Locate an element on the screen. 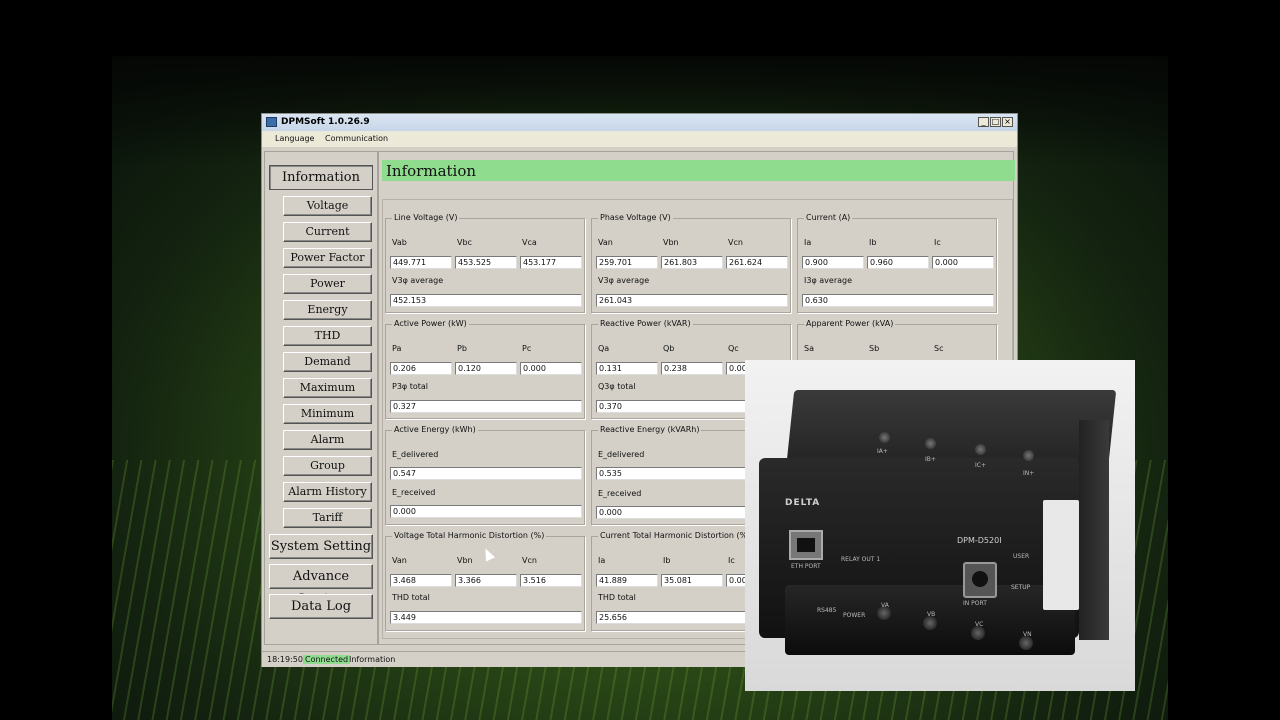 This screenshot has width=1280, height=720. label-qb: Qb is located at coordinates (669, 348).